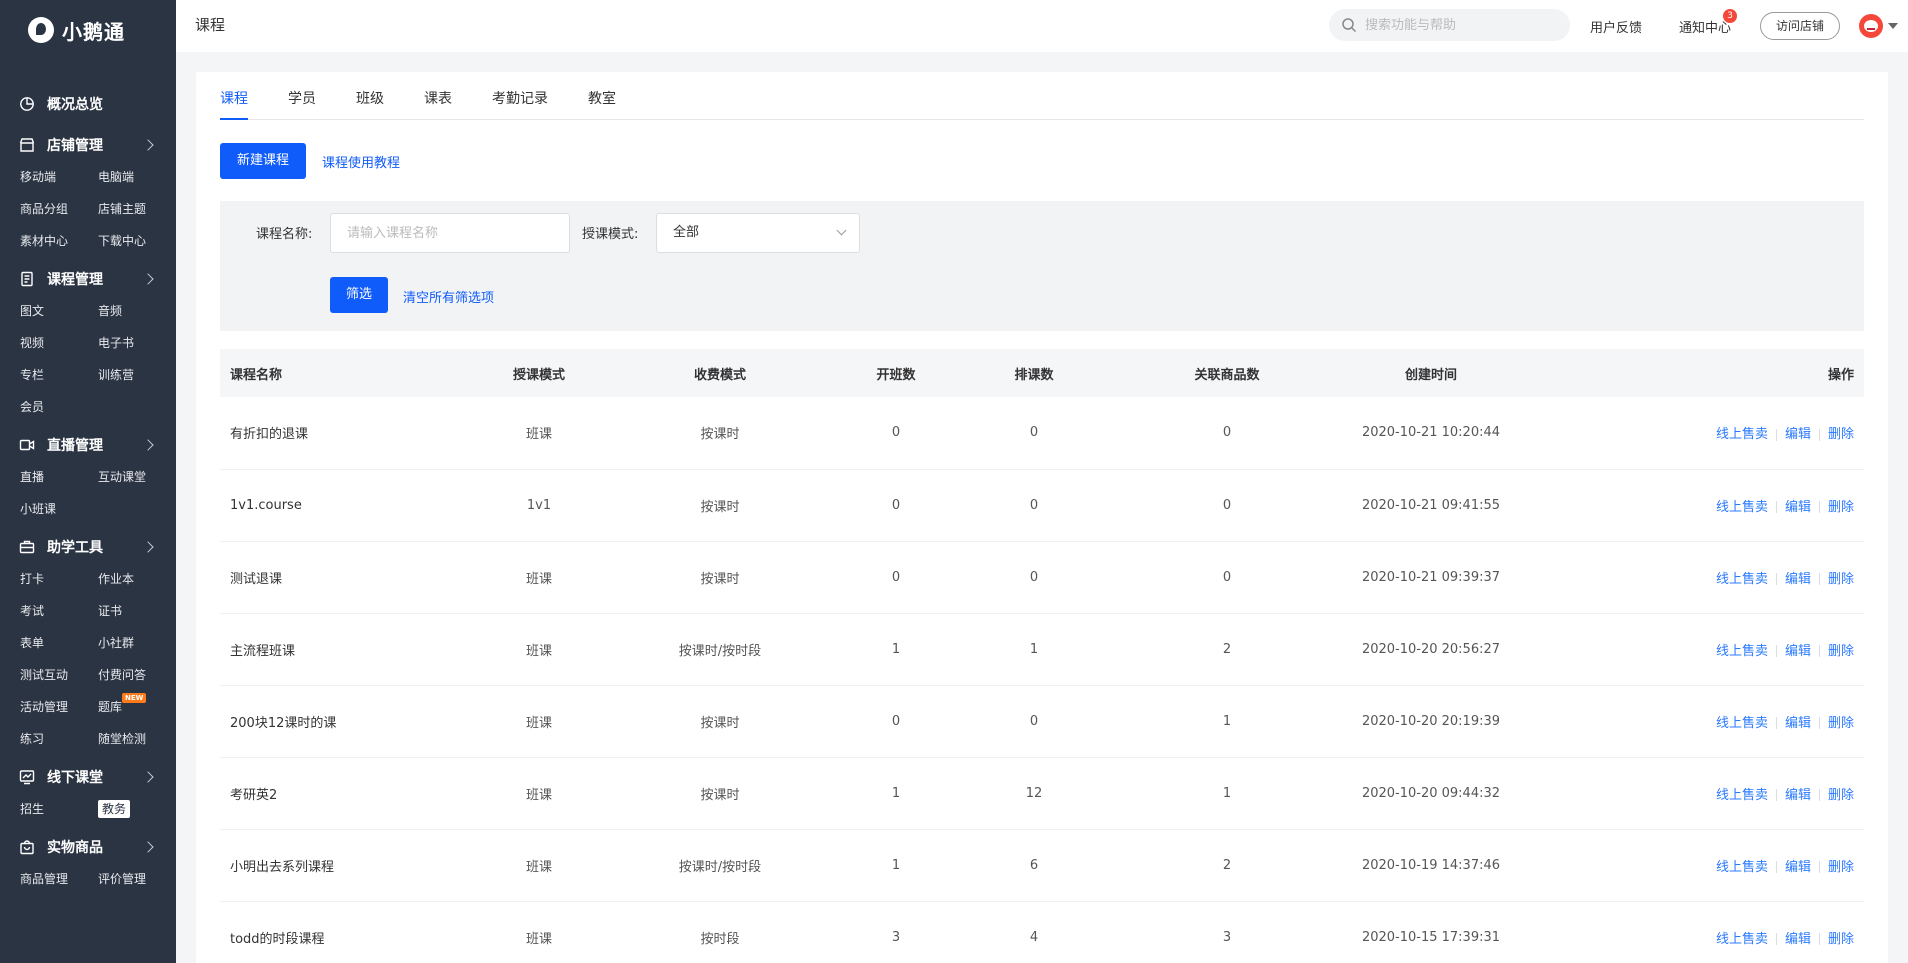  I want to click on sidebar-group-store: 店铺管理 移动端 电脑端 商品分组 店铺主题 素材中心 下载中心, so click(88, 195).